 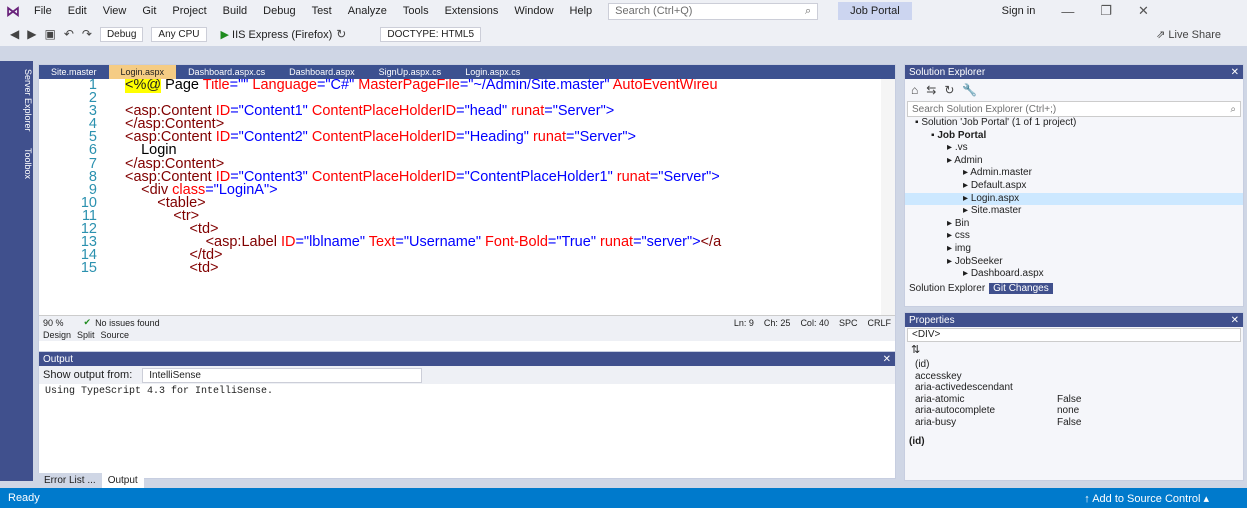 What do you see at coordinates (1074, 423) in the screenshot?
I see `property-row: aria-busy False` at bounding box center [1074, 423].